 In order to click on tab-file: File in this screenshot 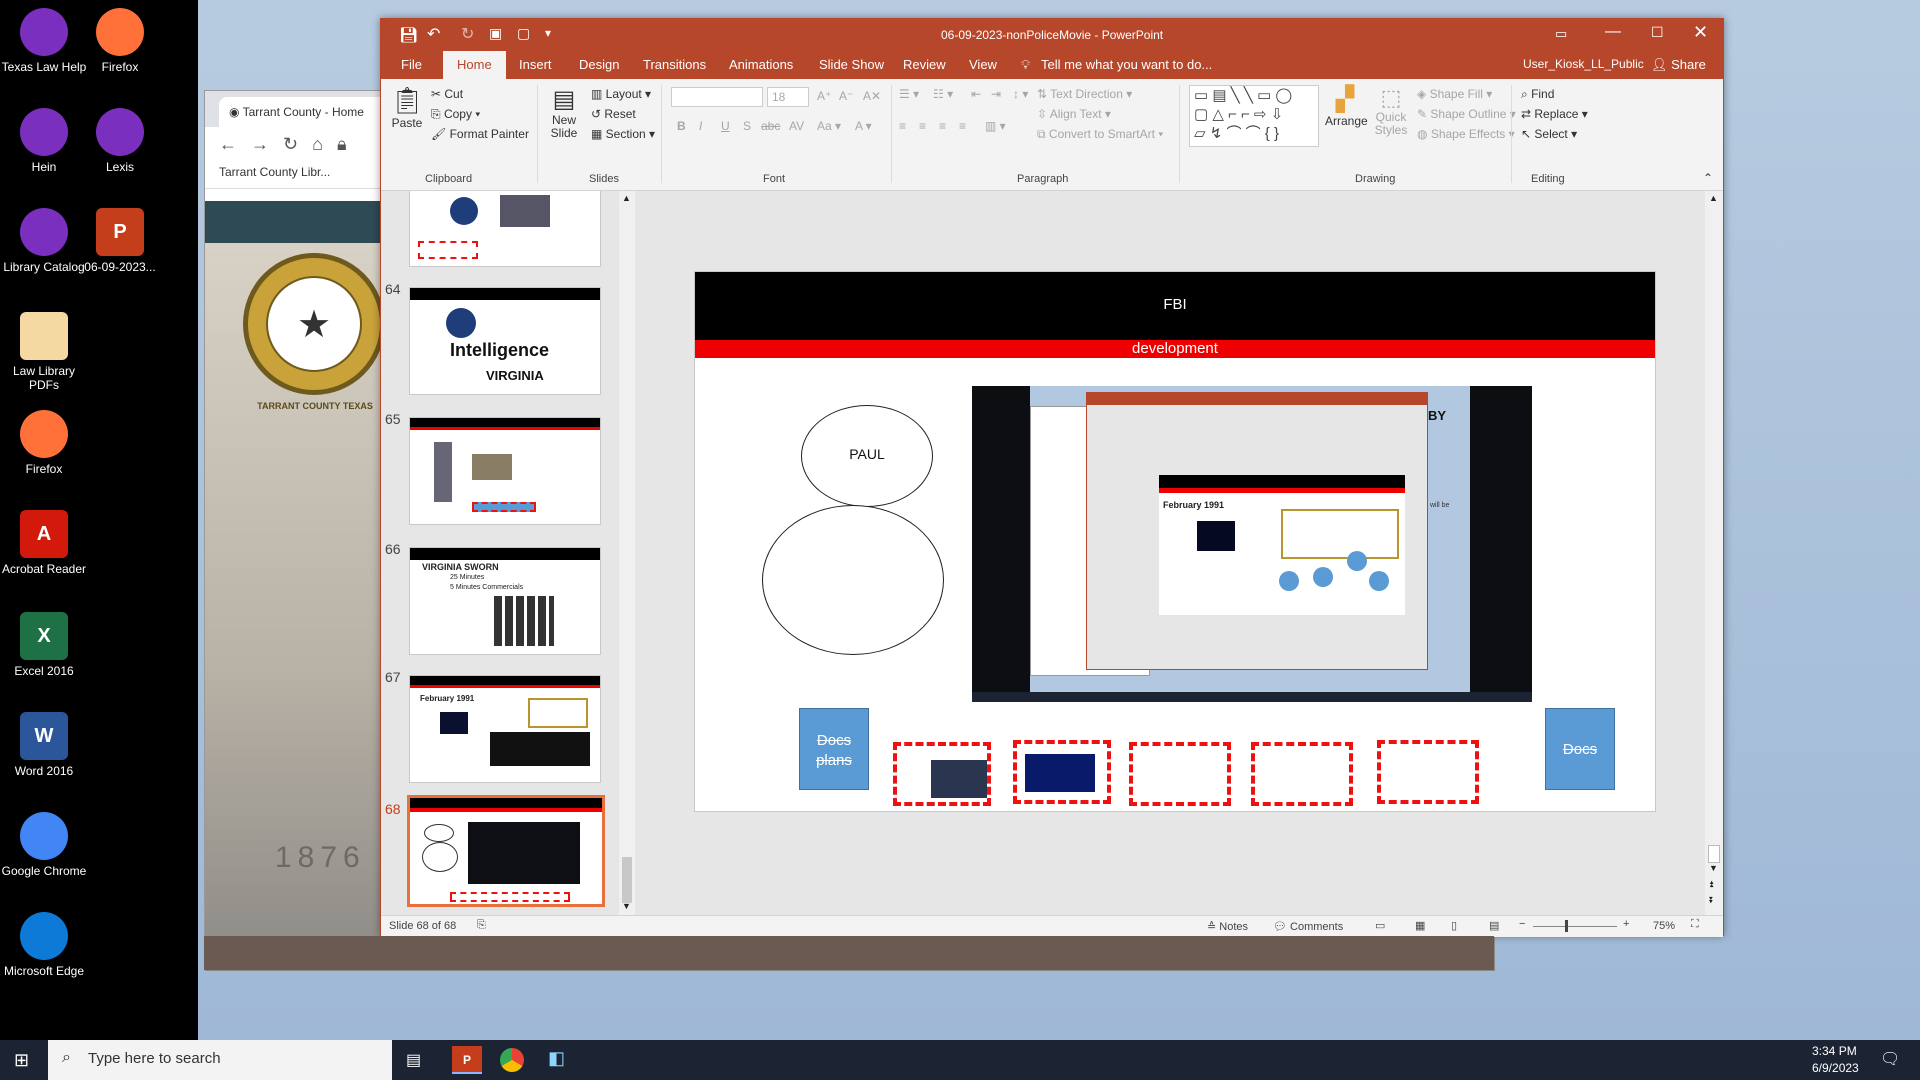, I will do `click(411, 64)`.